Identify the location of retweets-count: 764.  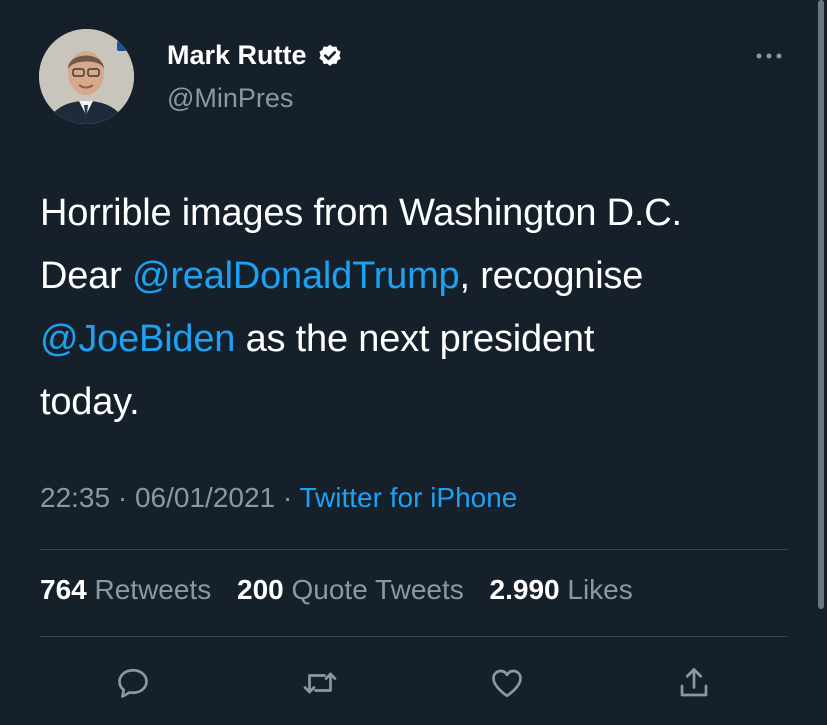
(63, 589).